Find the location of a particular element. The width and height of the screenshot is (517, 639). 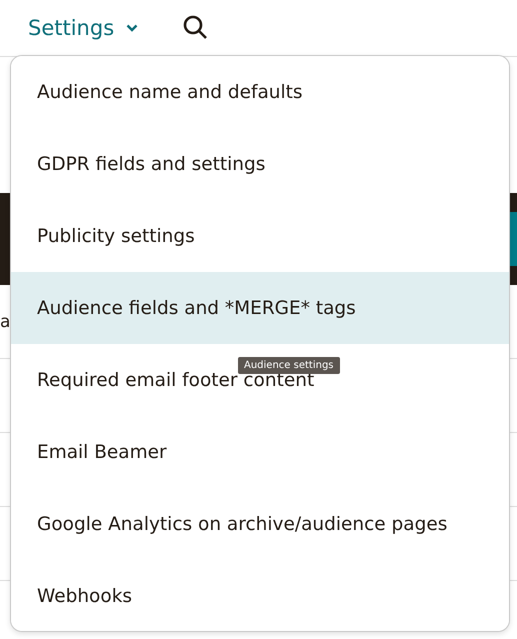

chevron-down-icon is located at coordinates (132, 28).